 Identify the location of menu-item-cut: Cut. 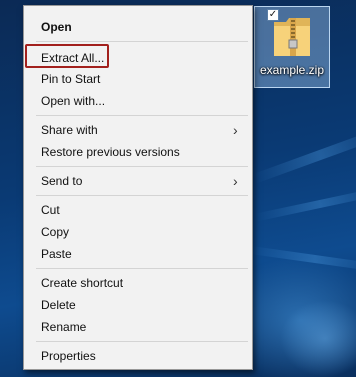
(50, 210).